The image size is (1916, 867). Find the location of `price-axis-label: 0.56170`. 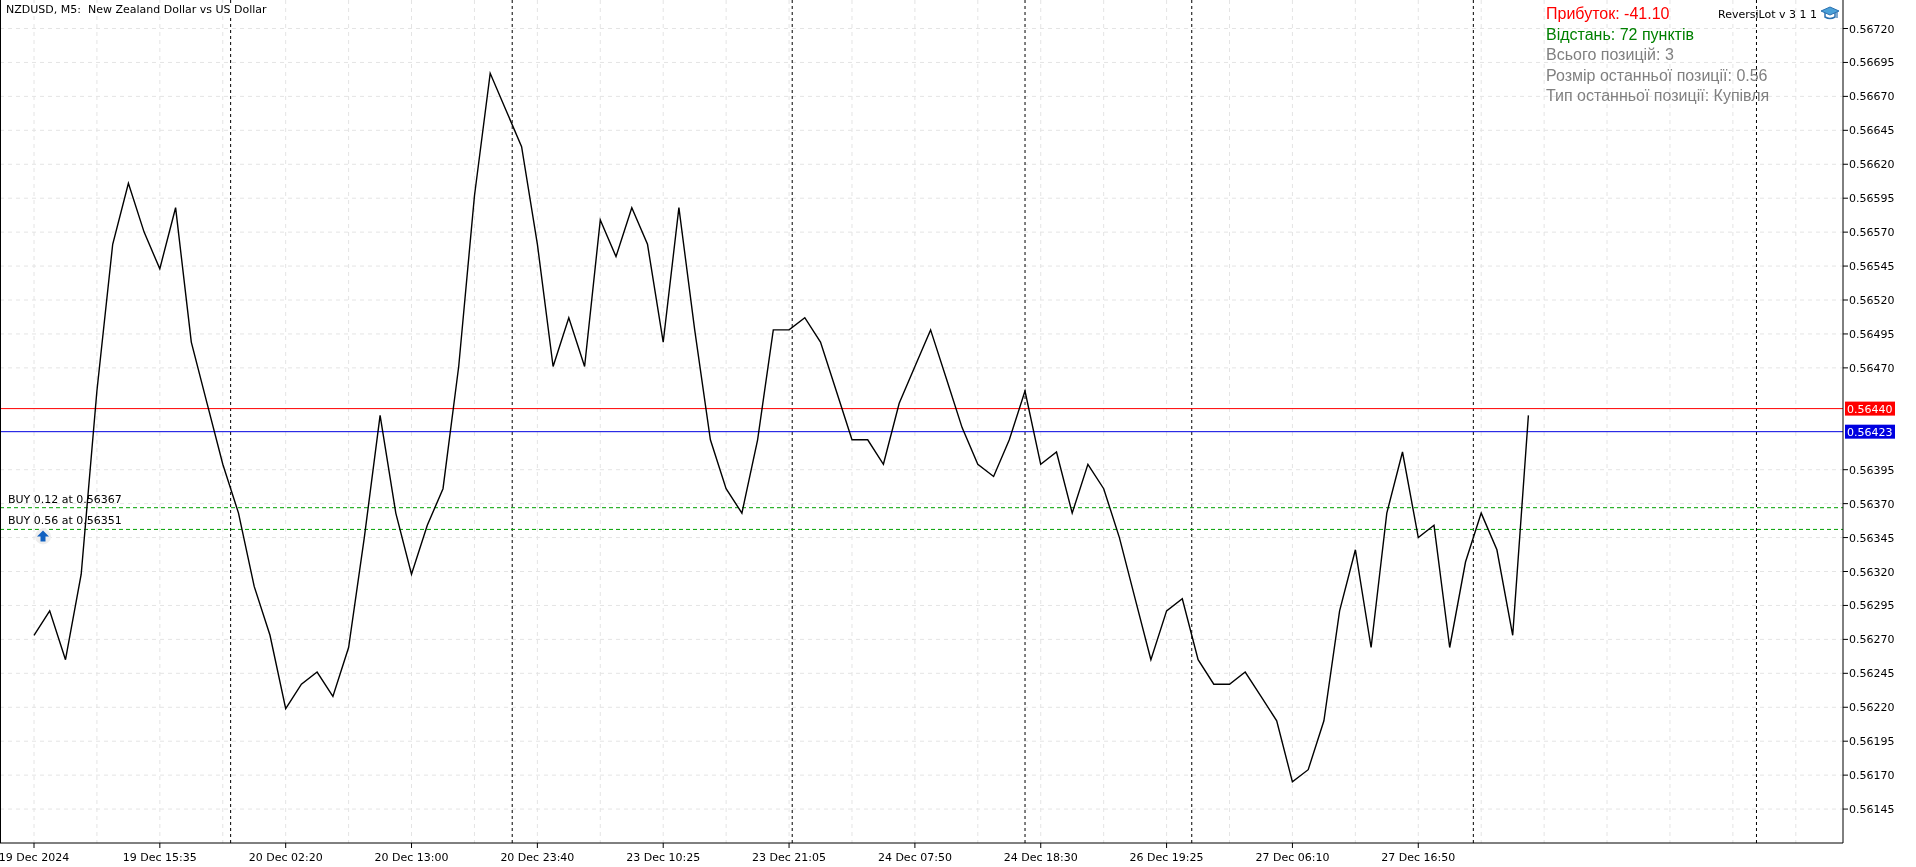

price-axis-label: 0.56170 is located at coordinates (1872, 776).